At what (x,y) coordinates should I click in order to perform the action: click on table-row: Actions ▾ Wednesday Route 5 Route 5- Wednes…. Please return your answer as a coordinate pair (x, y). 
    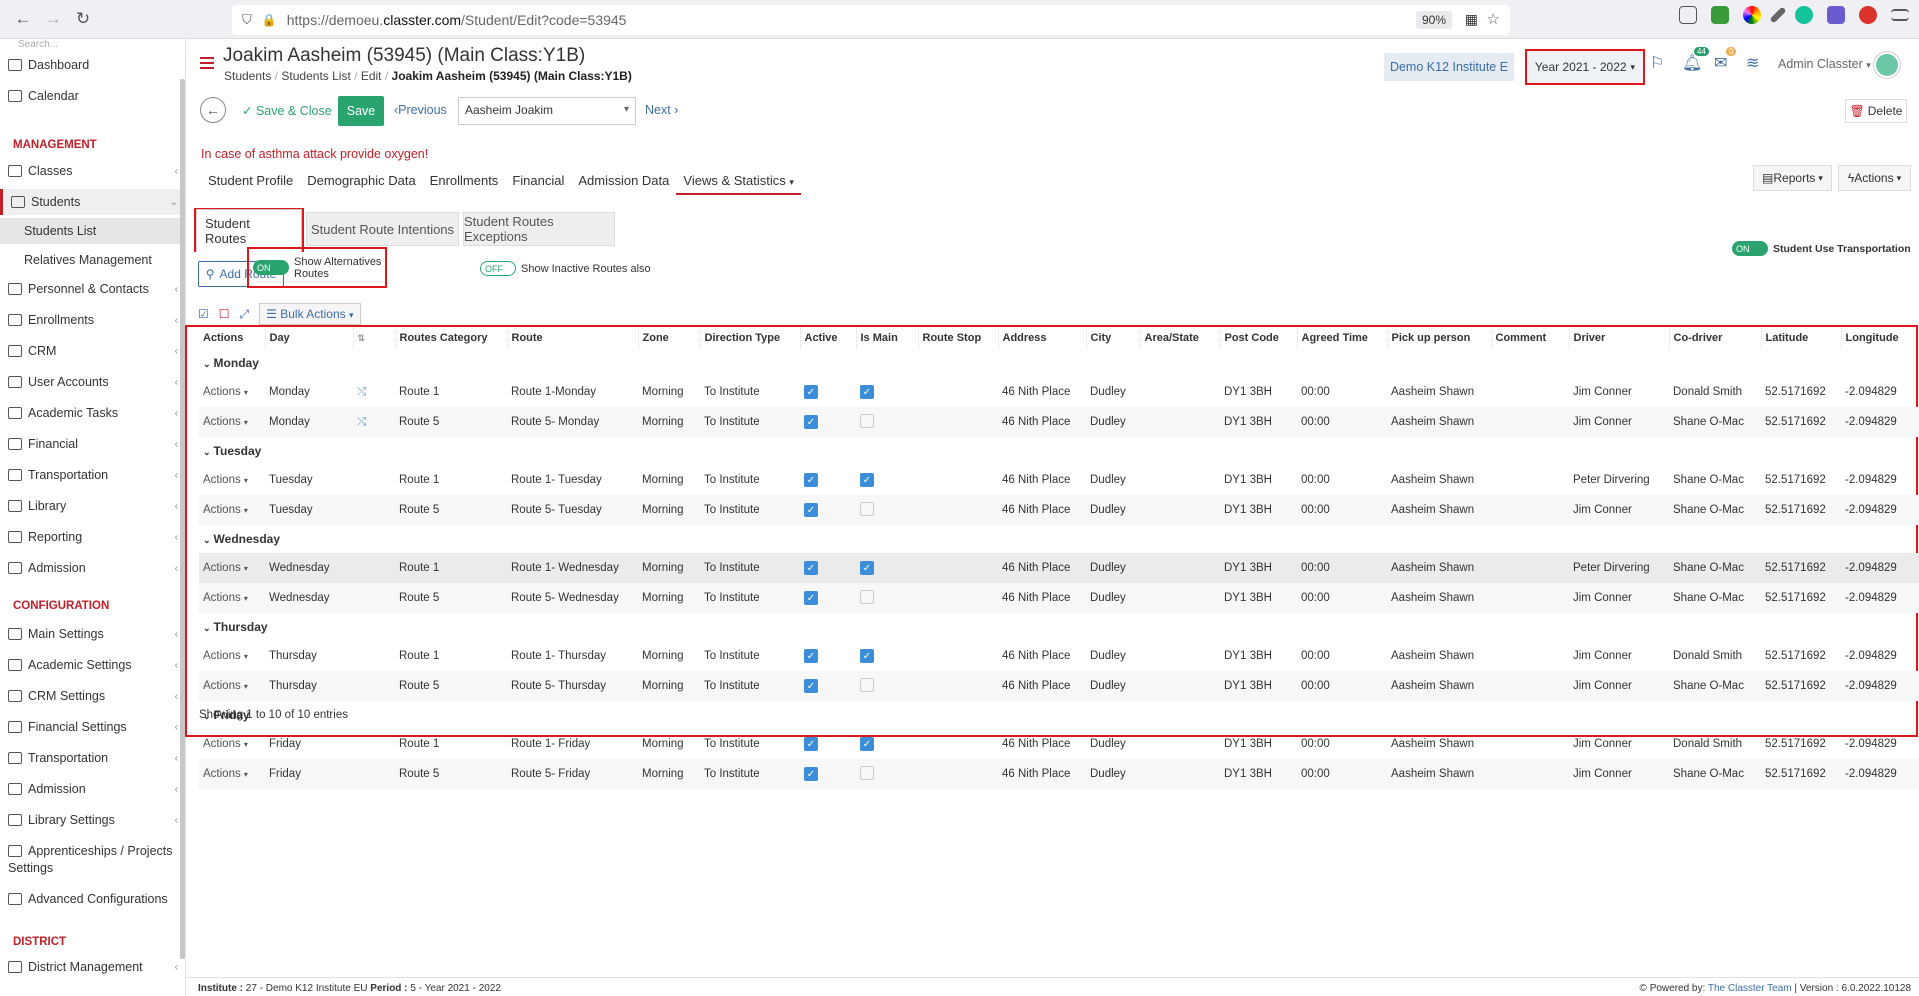
    Looking at the image, I should click on (1059, 598).